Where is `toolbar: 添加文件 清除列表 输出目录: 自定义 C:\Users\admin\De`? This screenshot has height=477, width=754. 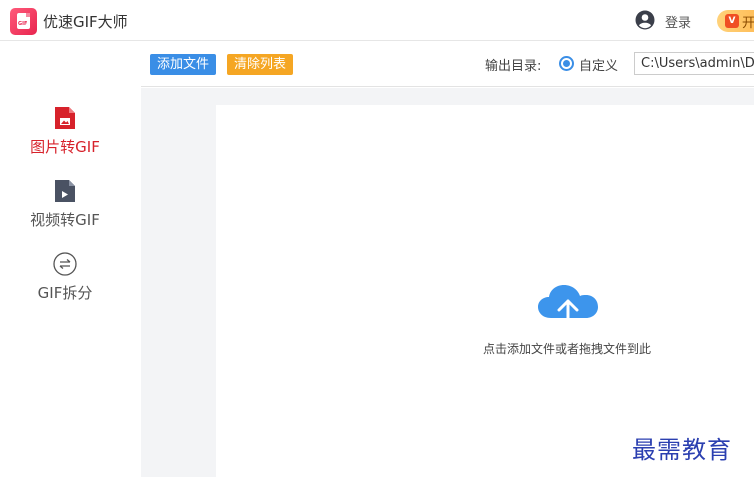
toolbar: 添加文件 清除列表 输出目录: 自定义 C:\Users\admin\De is located at coordinates (447, 64).